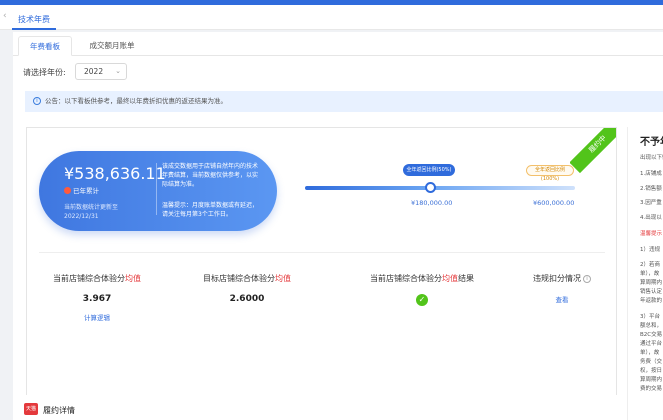 This screenshot has height=420, width=663. Describe the element at coordinates (115, 173) in the screenshot. I see `accumulated-amount: ¥538,636.11` at that location.